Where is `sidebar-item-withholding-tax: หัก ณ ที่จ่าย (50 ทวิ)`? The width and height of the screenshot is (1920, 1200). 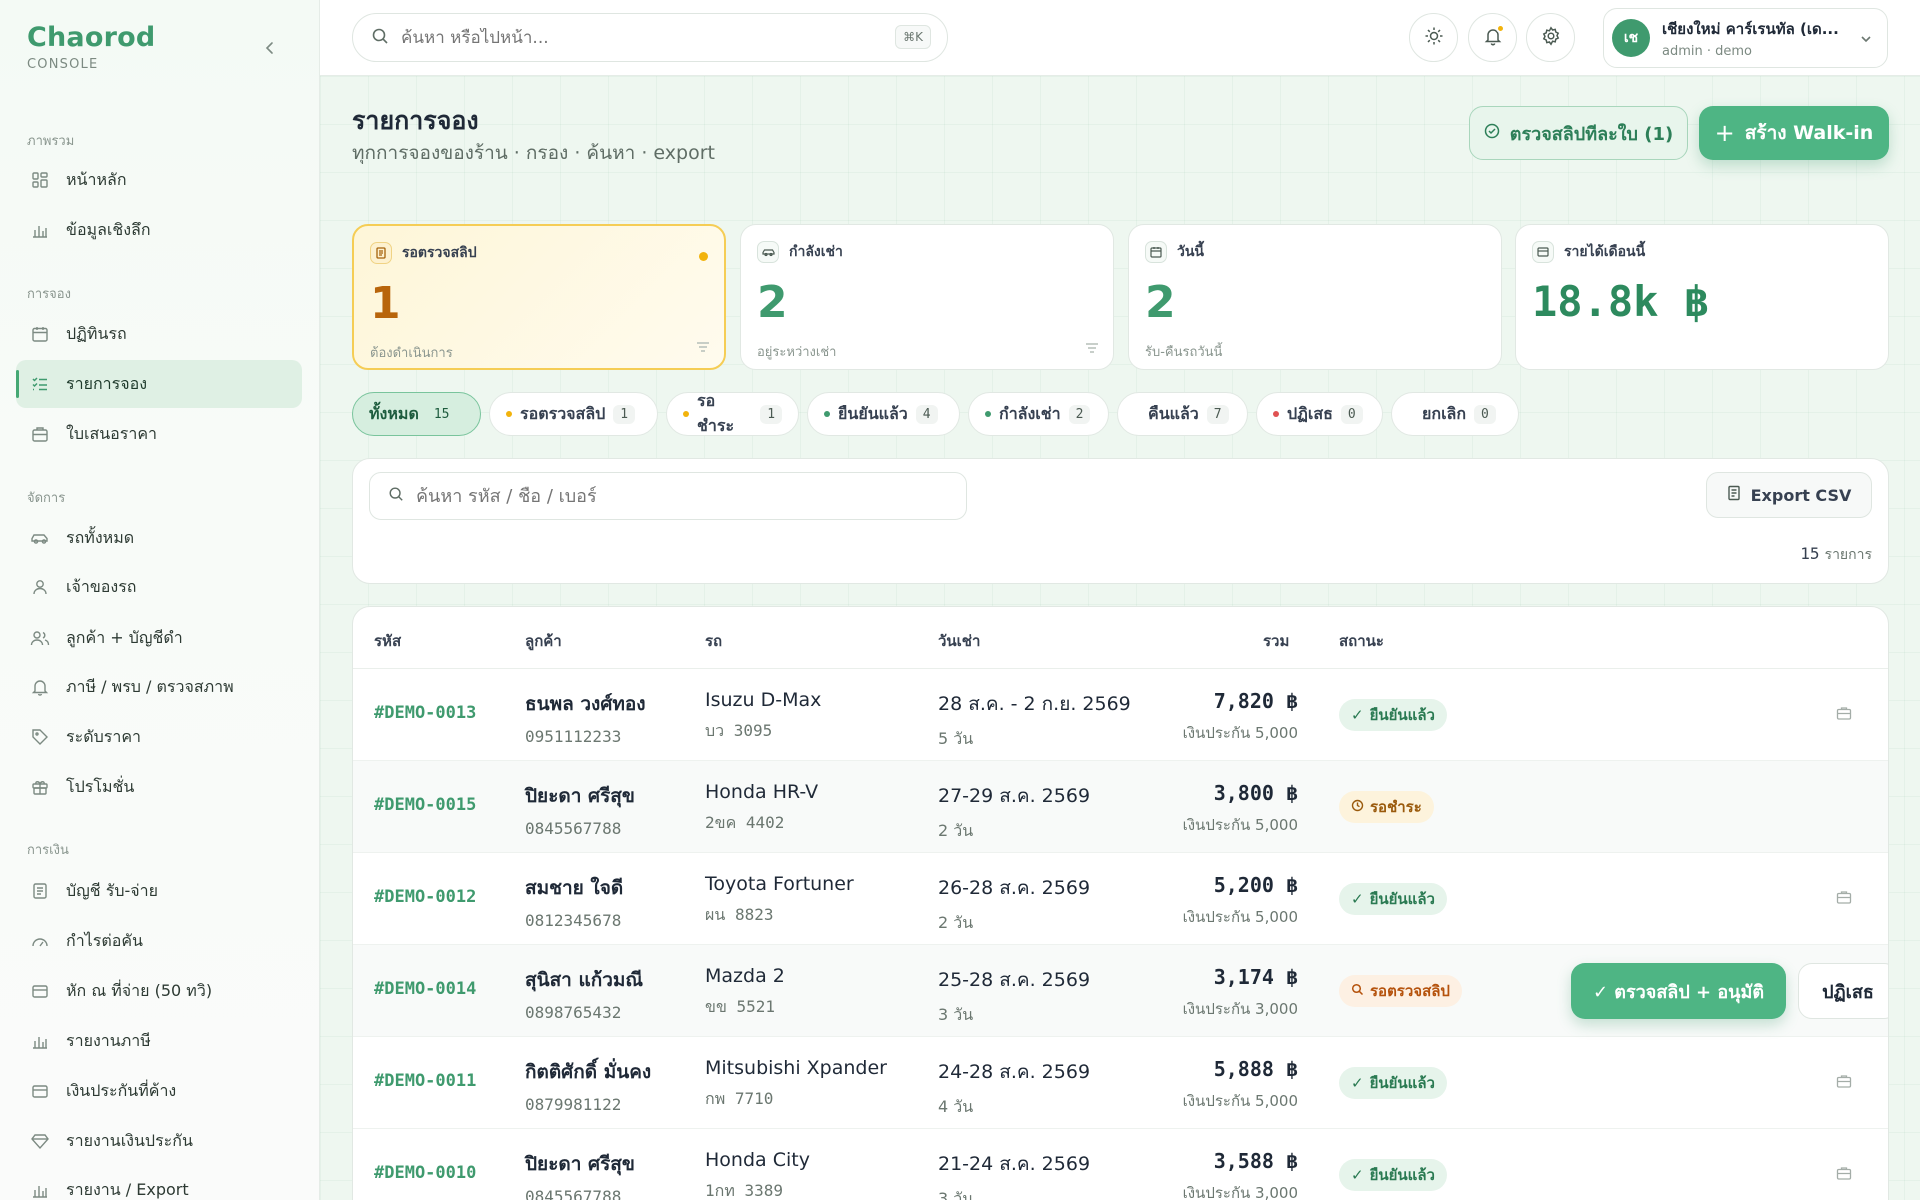 sidebar-item-withholding-tax: หัก ณ ที่จ่าย (50 ทวิ) is located at coordinates (159, 991).